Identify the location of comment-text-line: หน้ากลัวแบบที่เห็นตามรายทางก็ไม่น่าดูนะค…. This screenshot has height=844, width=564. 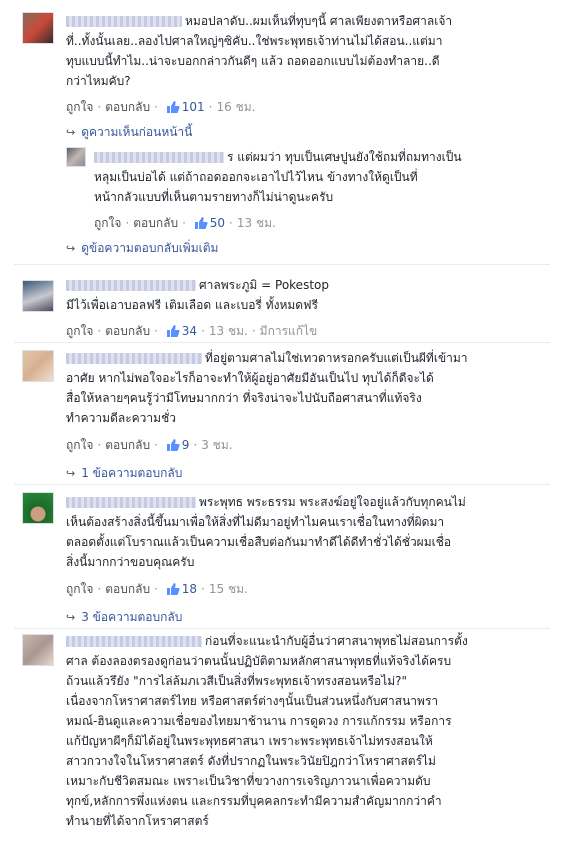
(214, 197).